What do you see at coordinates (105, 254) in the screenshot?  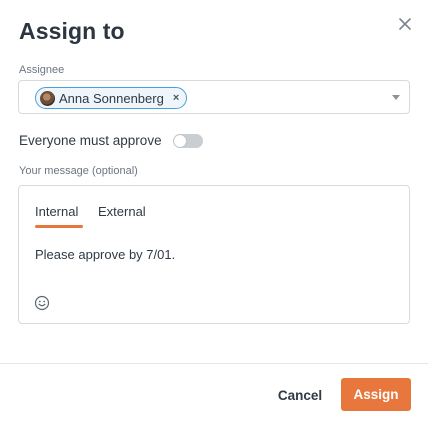 I see `message-text: Please approve by 7/01.` at bounding box center [105, 254].